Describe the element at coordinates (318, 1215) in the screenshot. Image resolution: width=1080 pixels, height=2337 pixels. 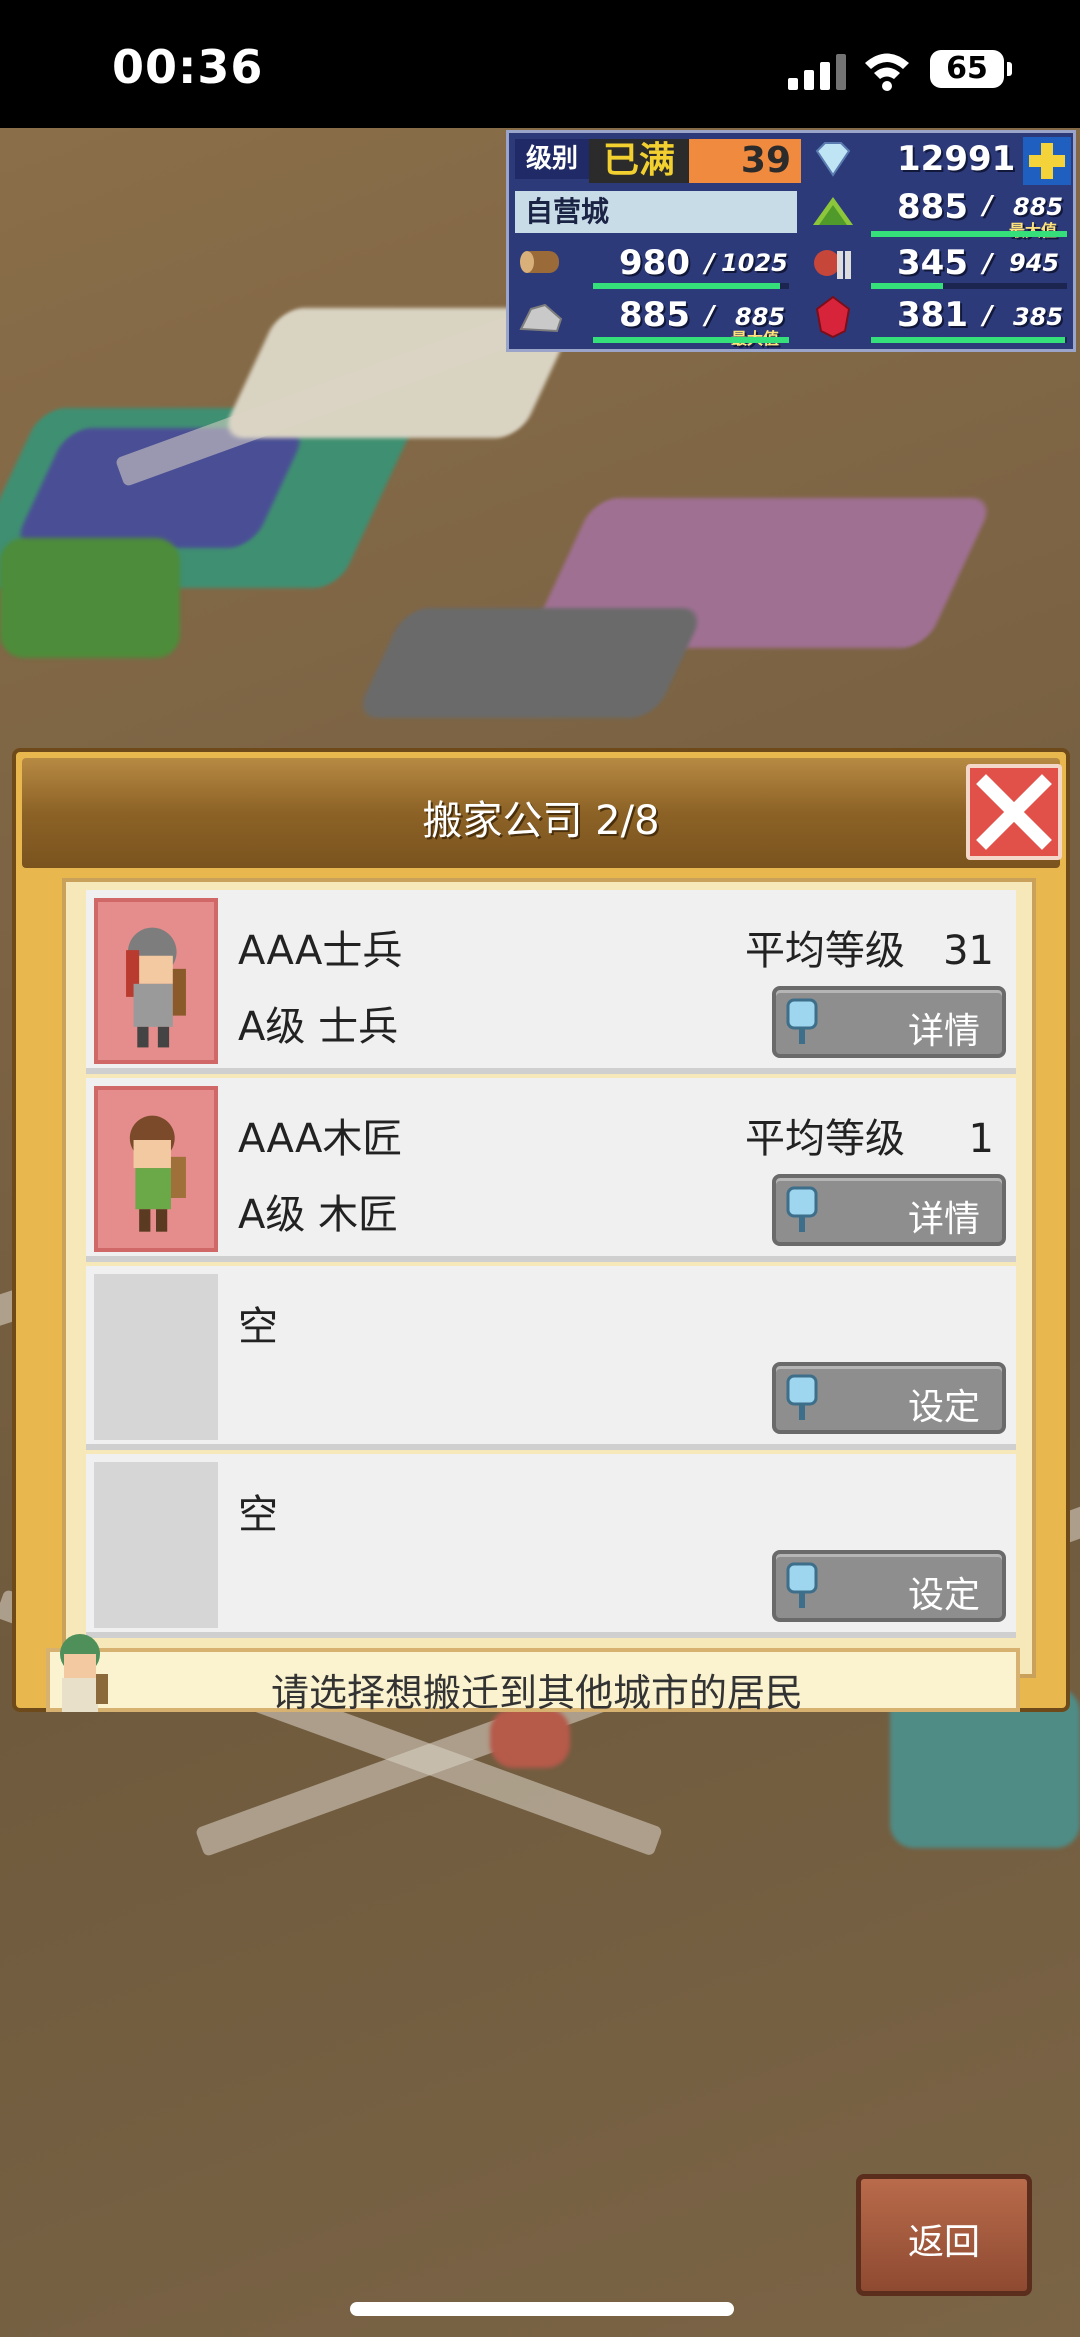
I see `resident-class: A级 木匠` at that location.